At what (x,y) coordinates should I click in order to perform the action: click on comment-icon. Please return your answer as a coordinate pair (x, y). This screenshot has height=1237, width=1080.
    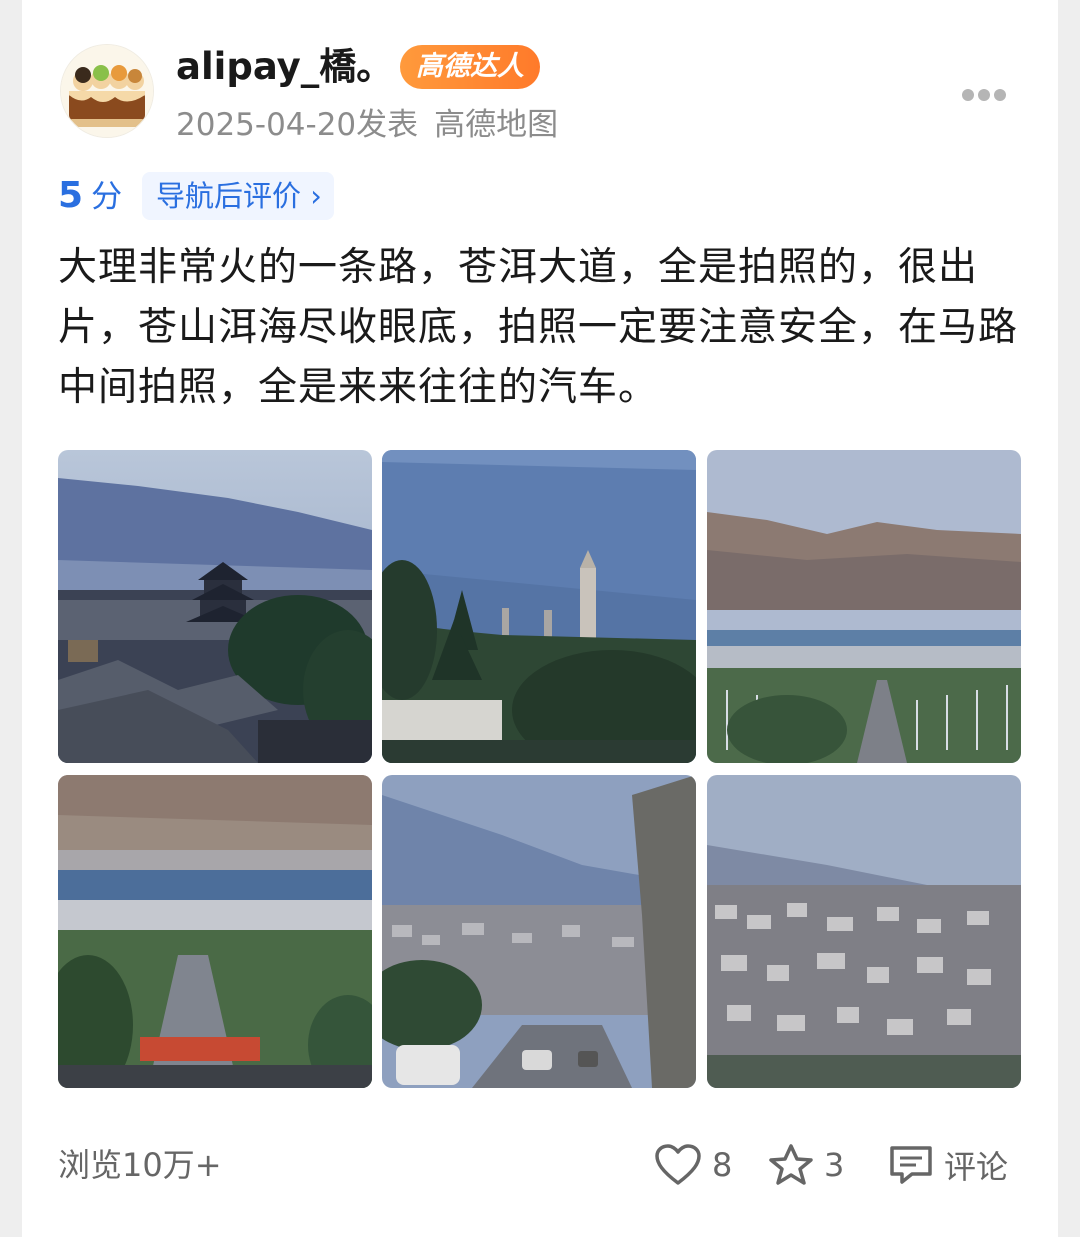
    Looking at the image, I should click on (911, 1165).